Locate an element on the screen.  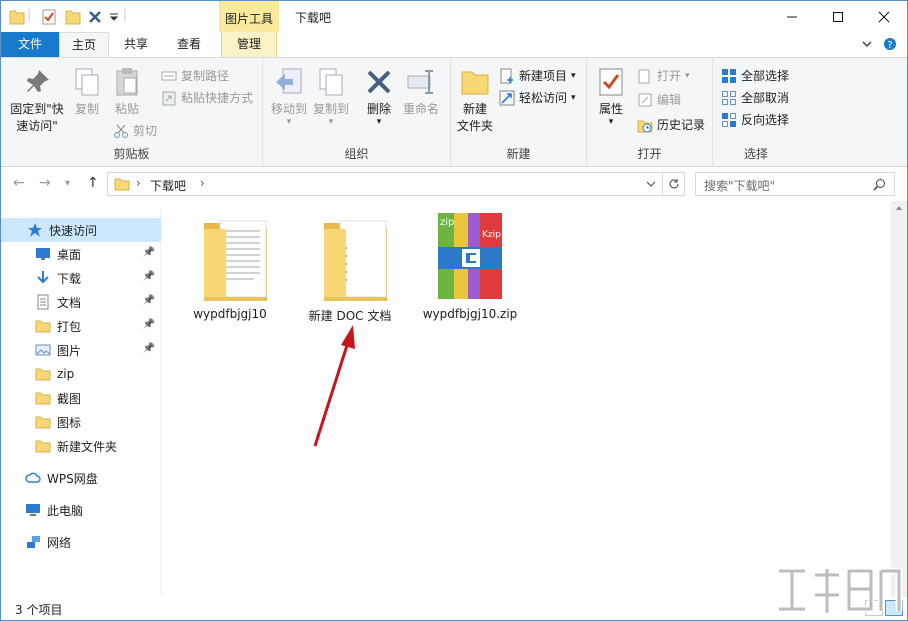
select-all-button: 全部选择 is located at coordinates (755, 75).